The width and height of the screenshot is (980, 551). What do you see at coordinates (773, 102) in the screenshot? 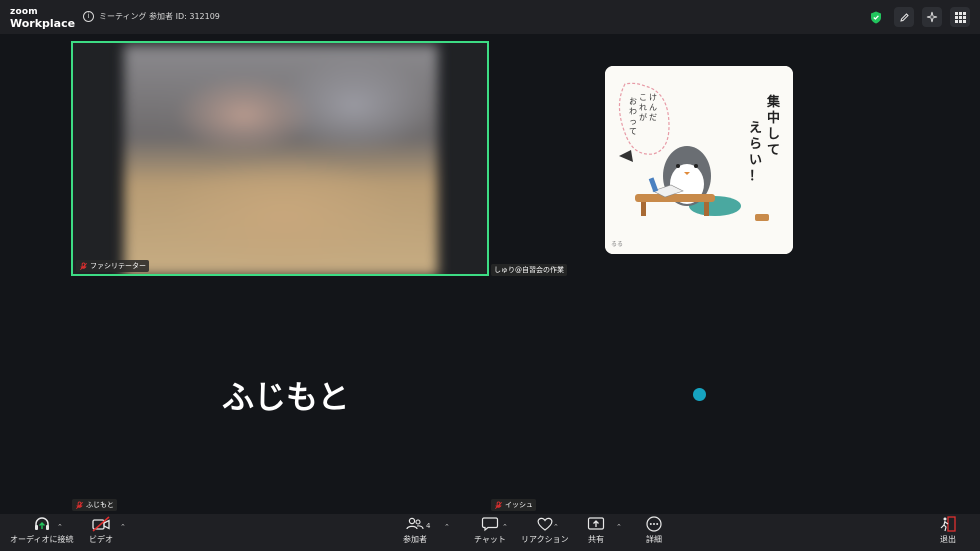
I see `svg-text: 集` at bounding box center [773, 102].